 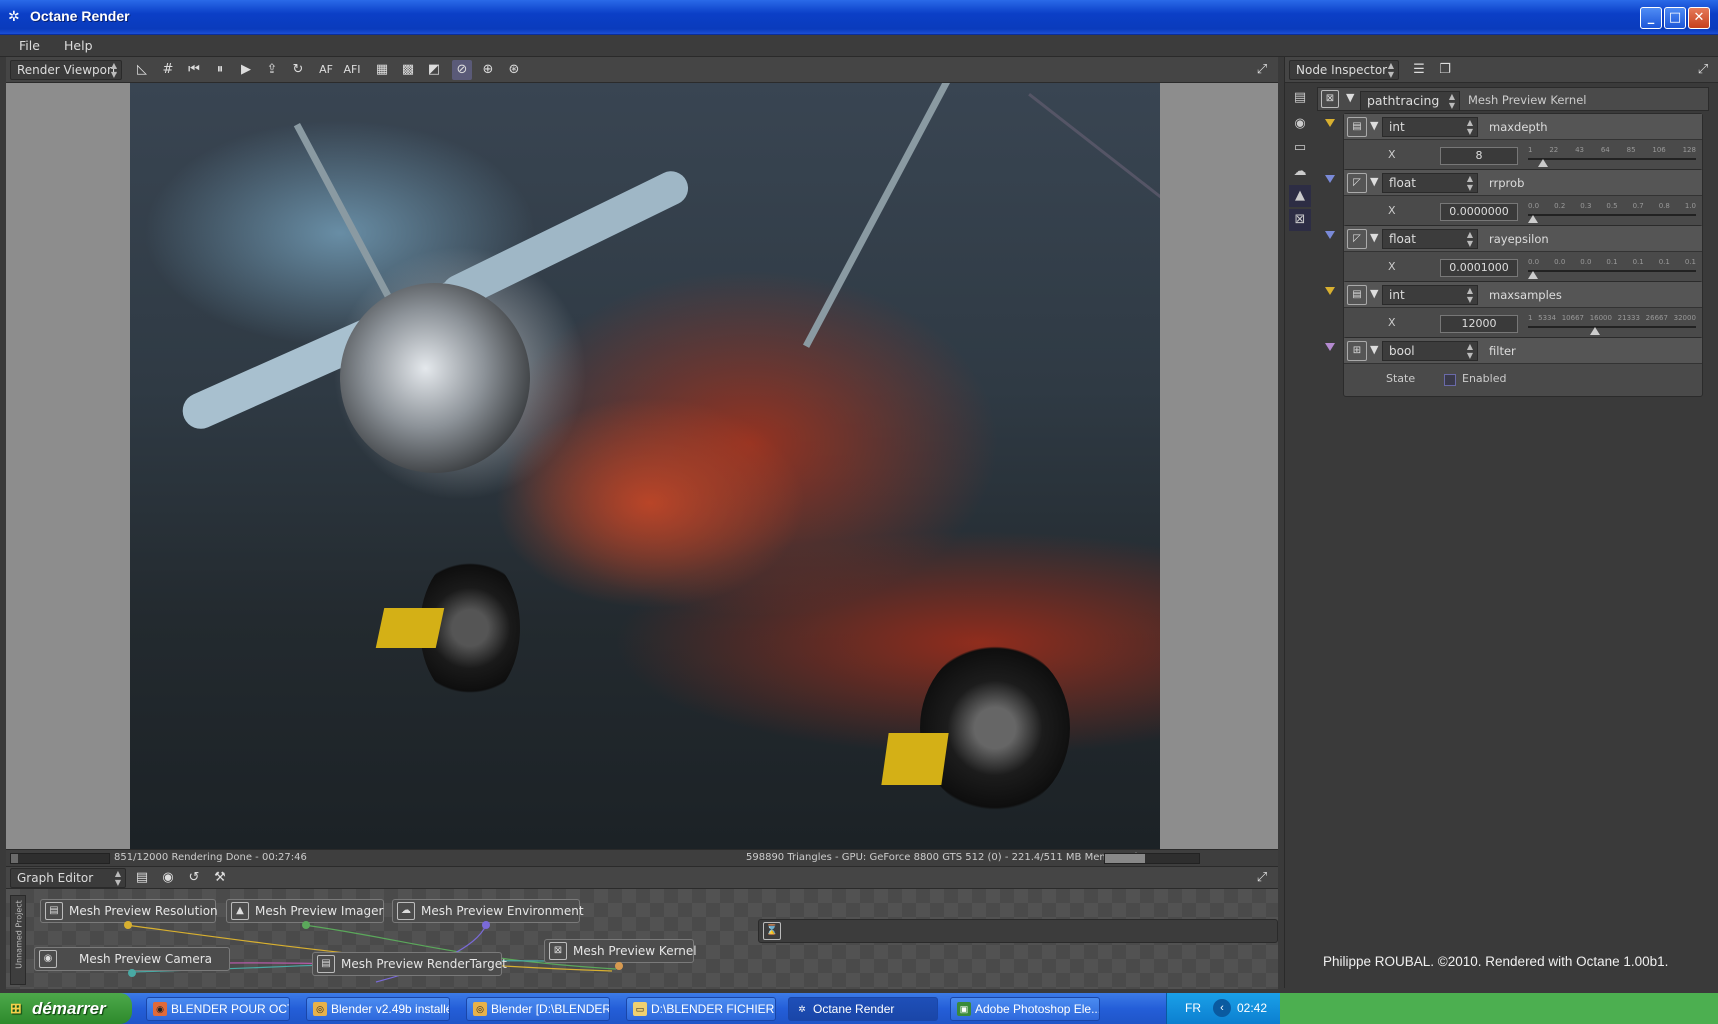 I want to click on param-name: rrprob, so click(x=1507, y=183).